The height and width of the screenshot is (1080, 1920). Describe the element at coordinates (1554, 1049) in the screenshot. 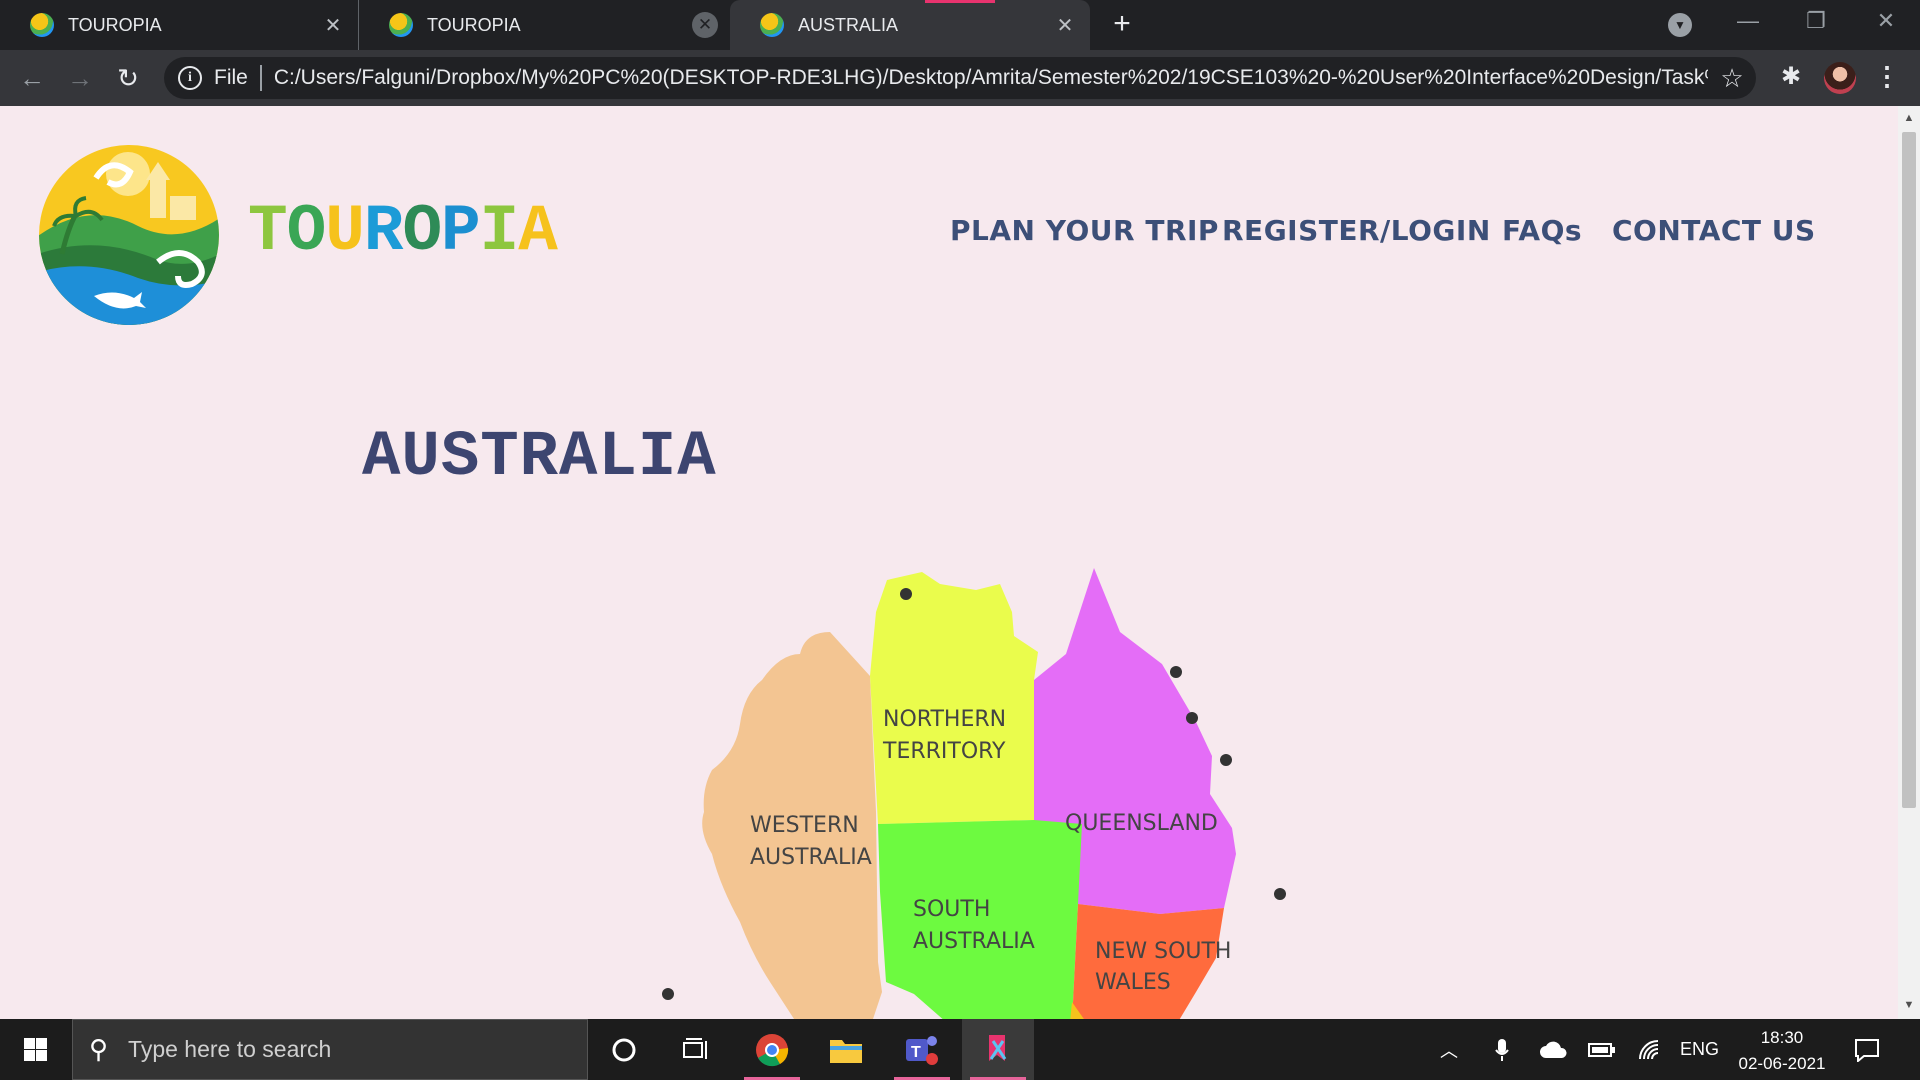

I see `onedrive-cloud-icon` at that location.